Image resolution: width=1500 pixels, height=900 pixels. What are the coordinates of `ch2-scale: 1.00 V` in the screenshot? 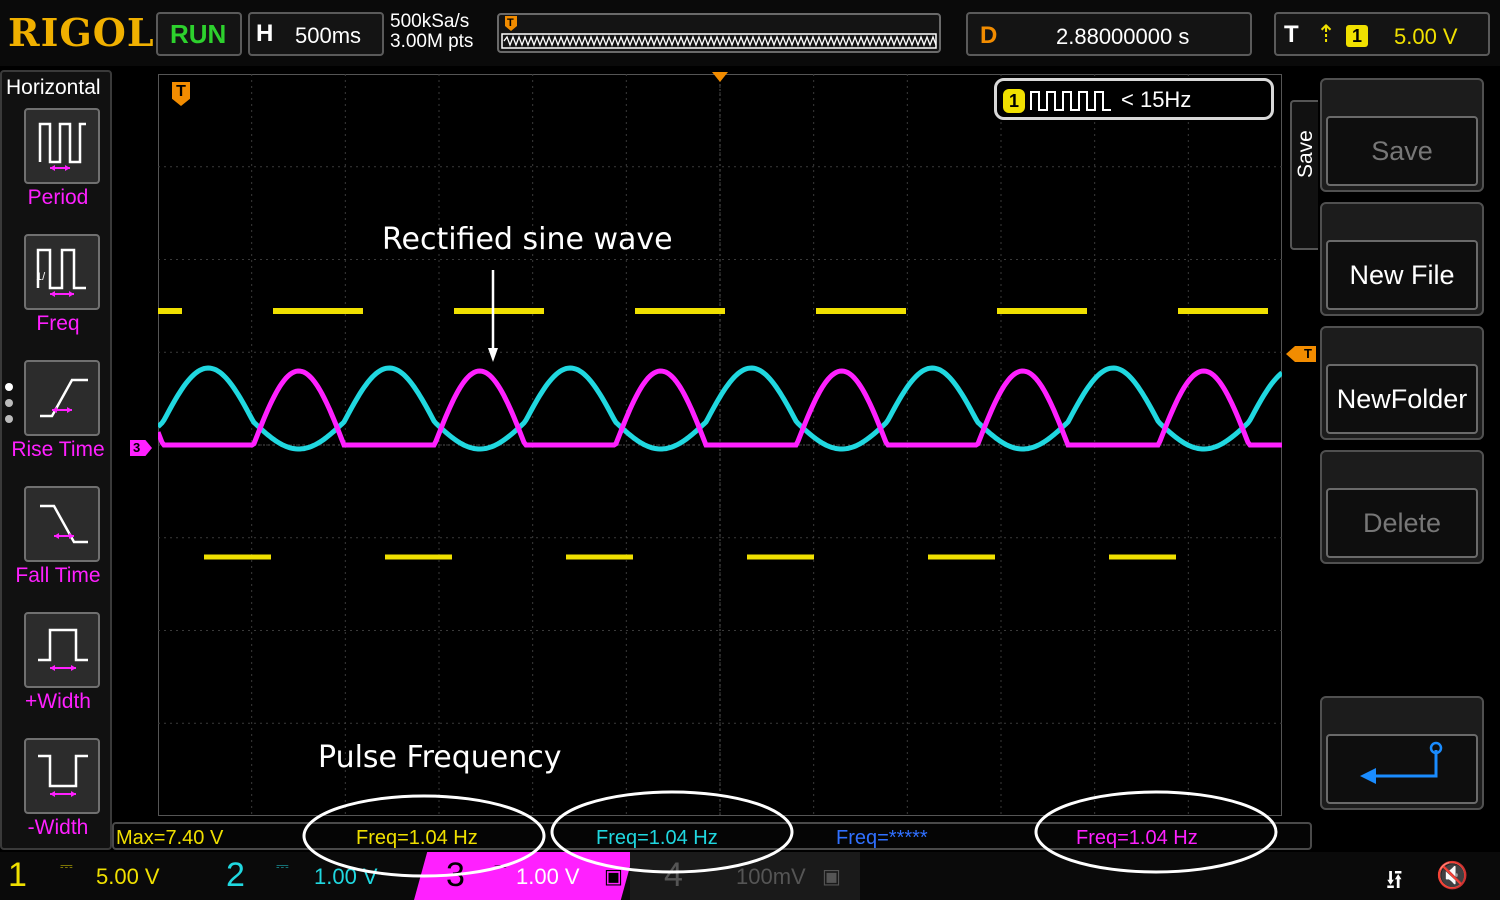 It's located at (346, 877).